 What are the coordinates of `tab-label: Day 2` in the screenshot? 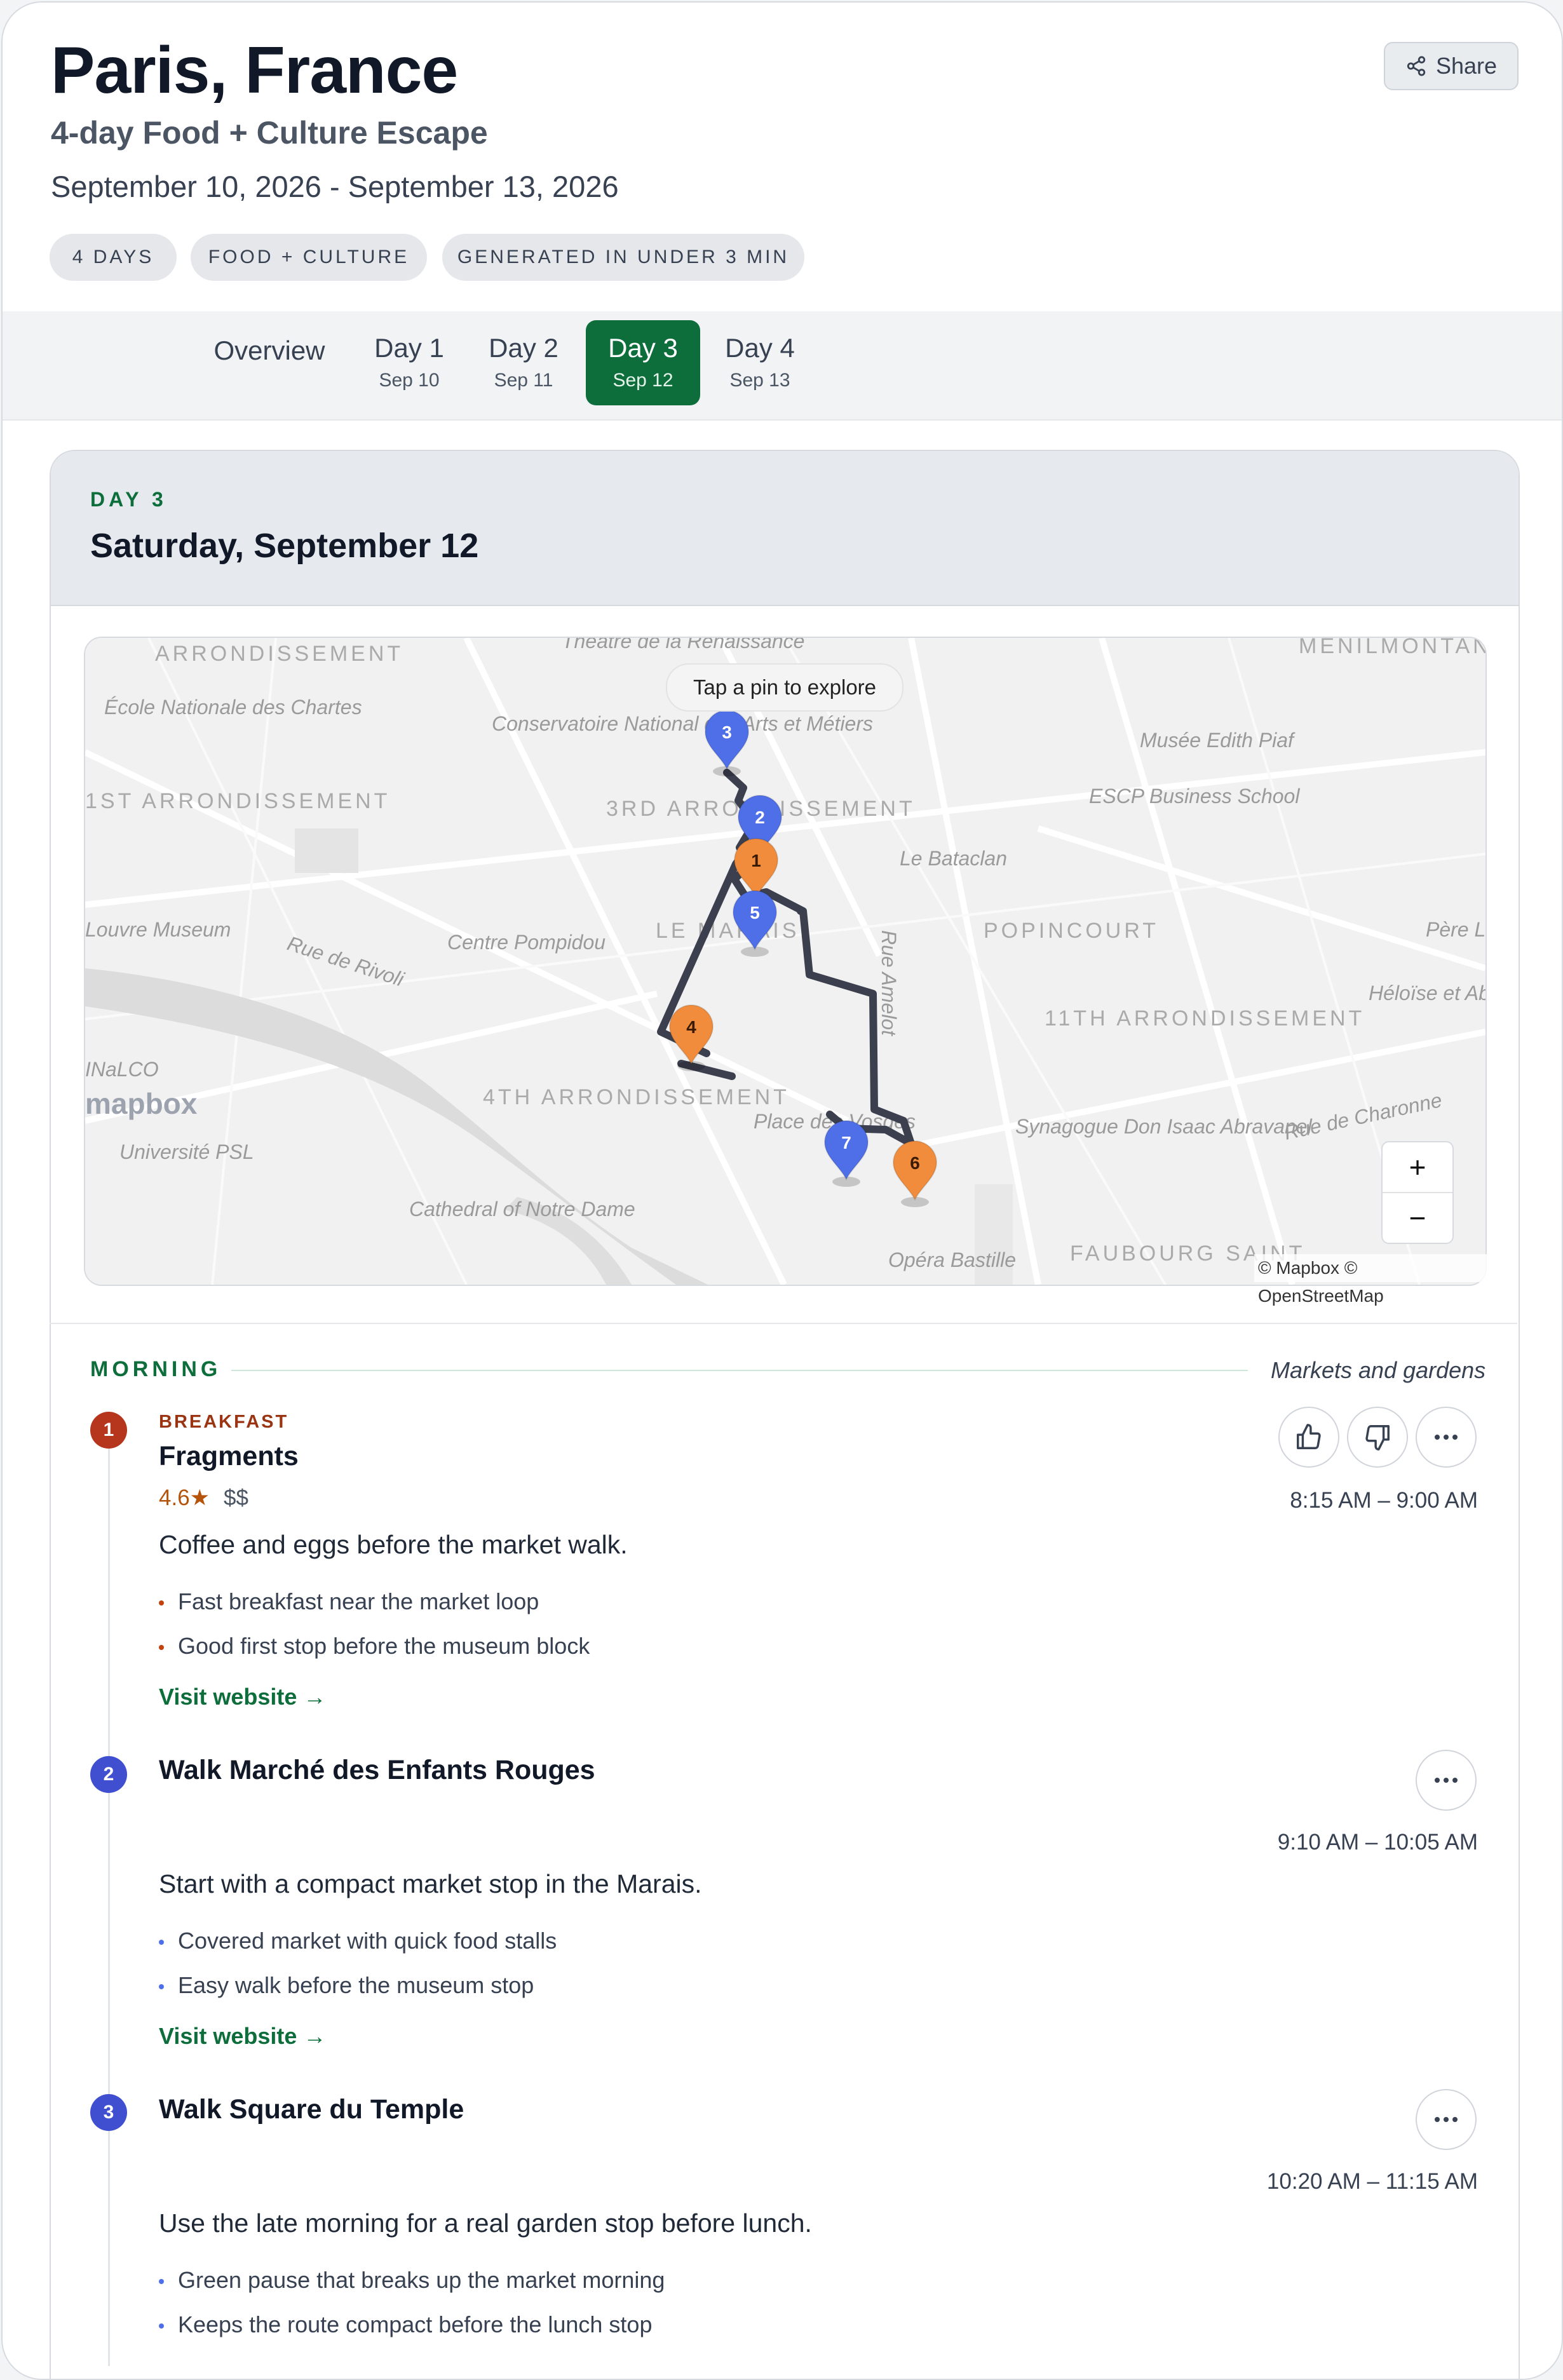 It's located at (523, 348).